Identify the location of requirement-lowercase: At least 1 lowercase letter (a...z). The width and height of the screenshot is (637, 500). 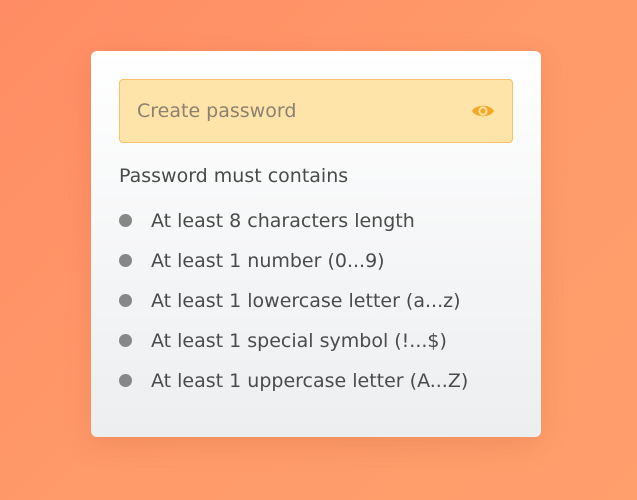
(293, 307).